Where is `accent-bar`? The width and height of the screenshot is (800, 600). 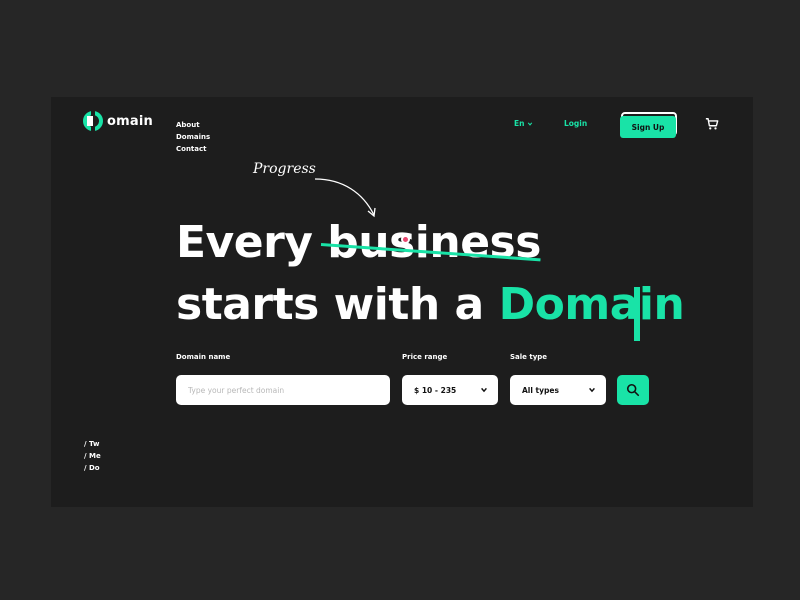
accent-bar is located at coordinates (636, 314).